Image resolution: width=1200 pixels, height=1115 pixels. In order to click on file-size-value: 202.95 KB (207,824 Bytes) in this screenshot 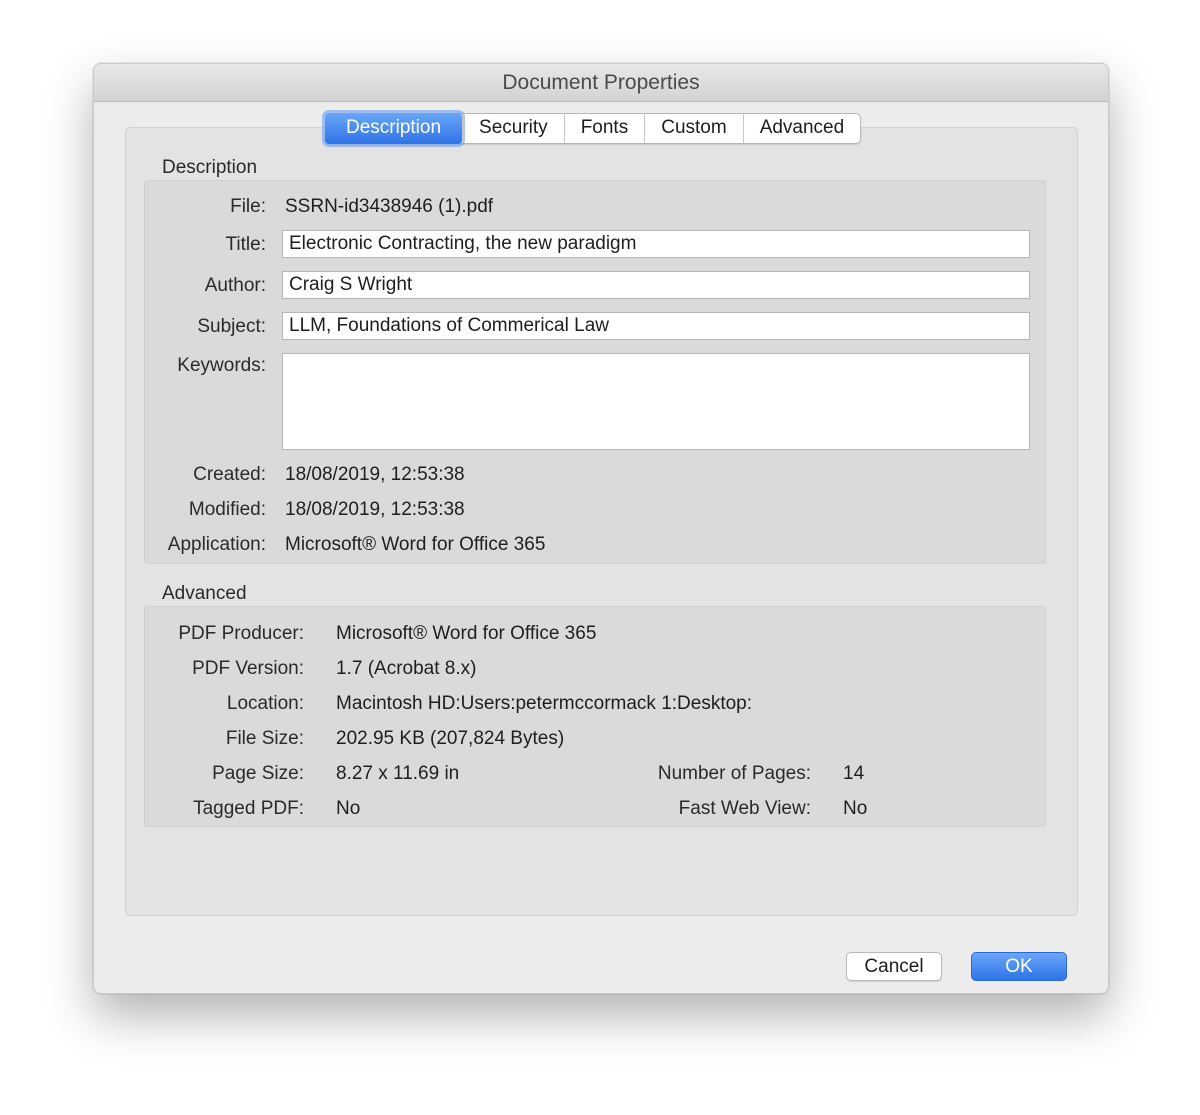, I will do `click(450, 738)`.